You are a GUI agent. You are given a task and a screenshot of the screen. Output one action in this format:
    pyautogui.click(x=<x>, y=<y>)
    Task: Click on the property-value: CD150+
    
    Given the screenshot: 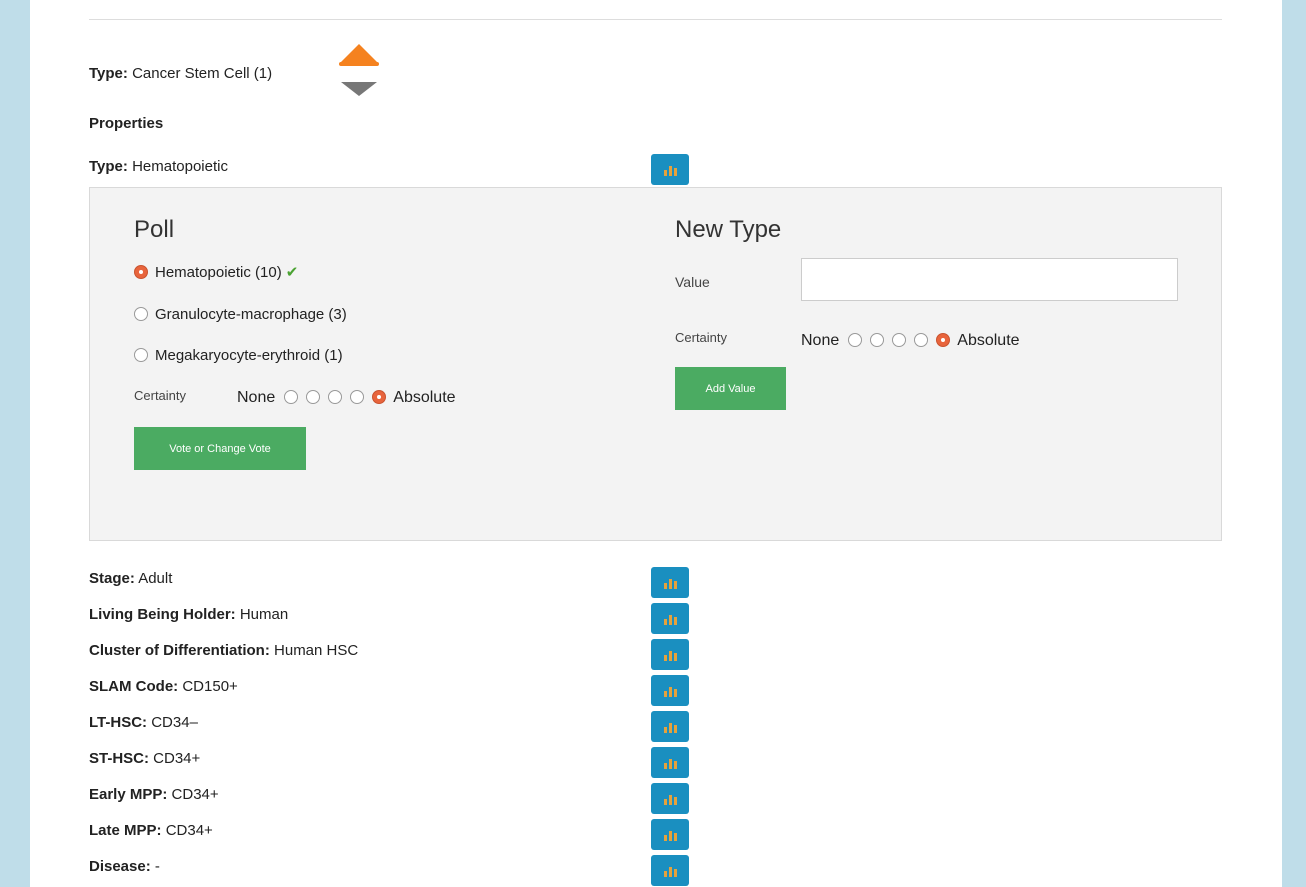 What is the action you would take?
    pyautogui.click(x=210, y=686)
    